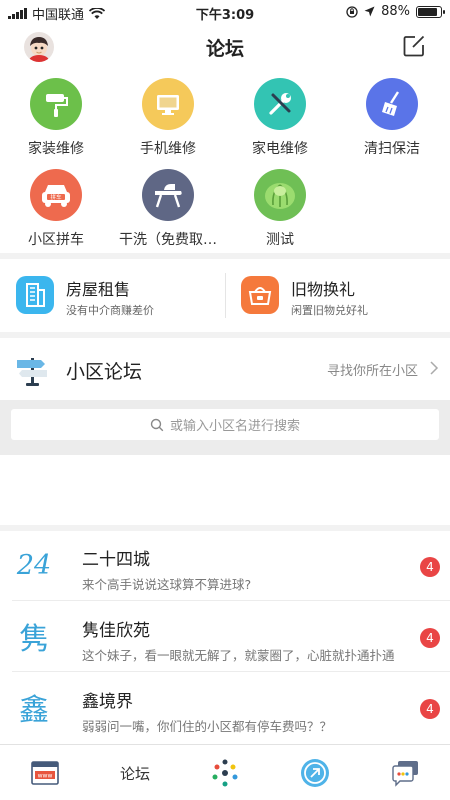 This screenshot has height=800, width=450. Describe the element at coordinates (98, 289) in the screenshot. I see `promo-title: 房屋租售` at that location.